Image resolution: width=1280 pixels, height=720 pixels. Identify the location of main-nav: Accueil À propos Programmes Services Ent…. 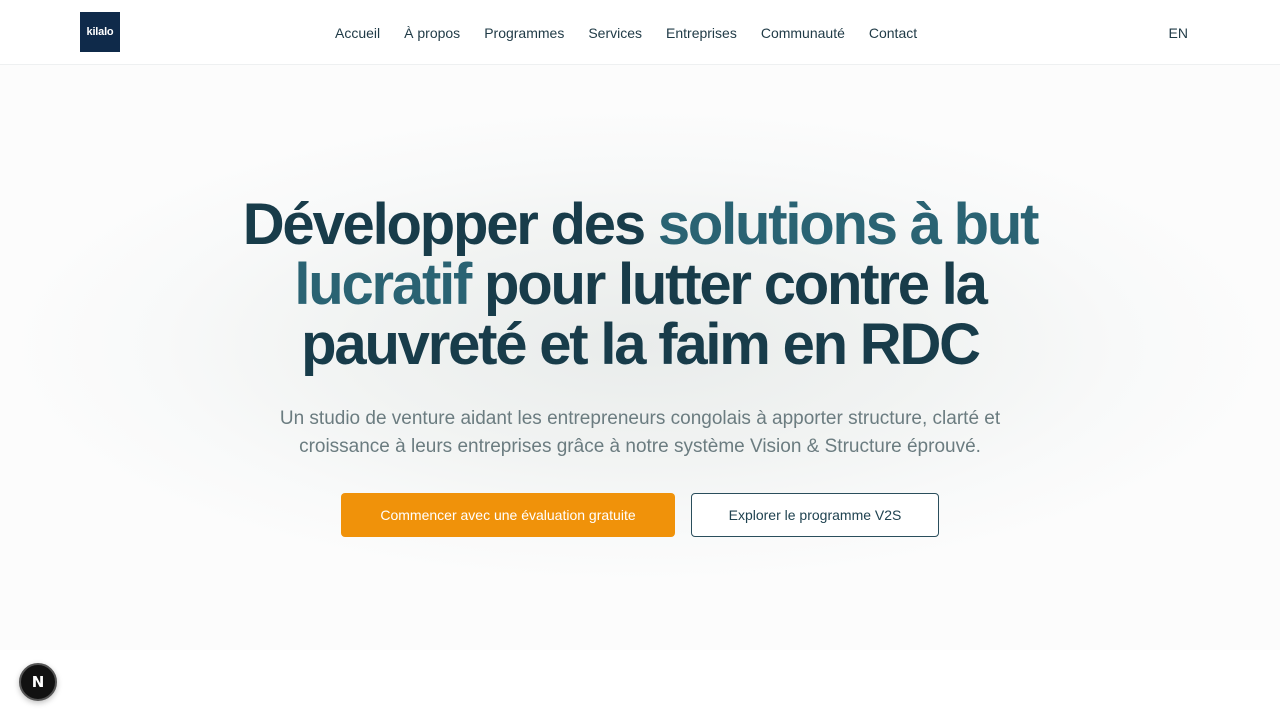
(626, 32).